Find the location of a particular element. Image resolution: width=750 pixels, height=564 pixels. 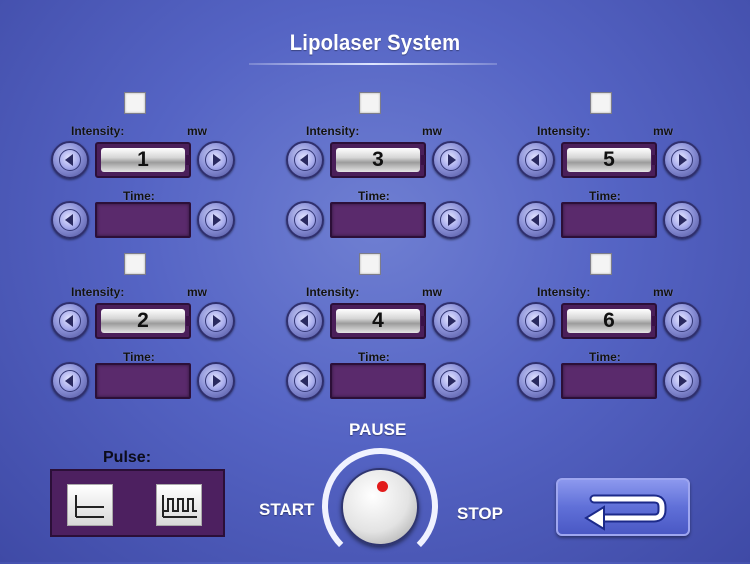

channel-number: 5 is located at coordinates (609, 159).